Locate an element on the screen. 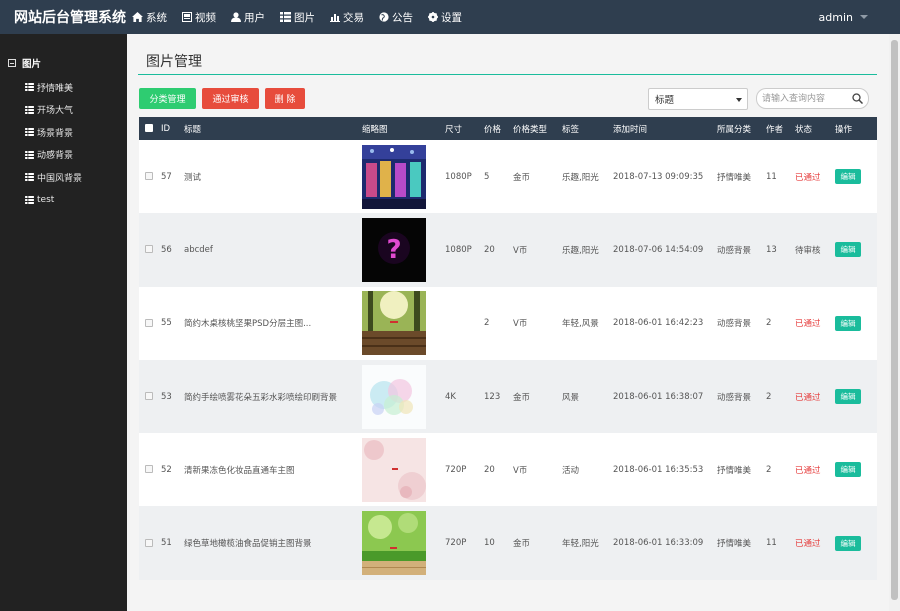  sidebar-root-label: 图片 is located at coordinates (32, 64).